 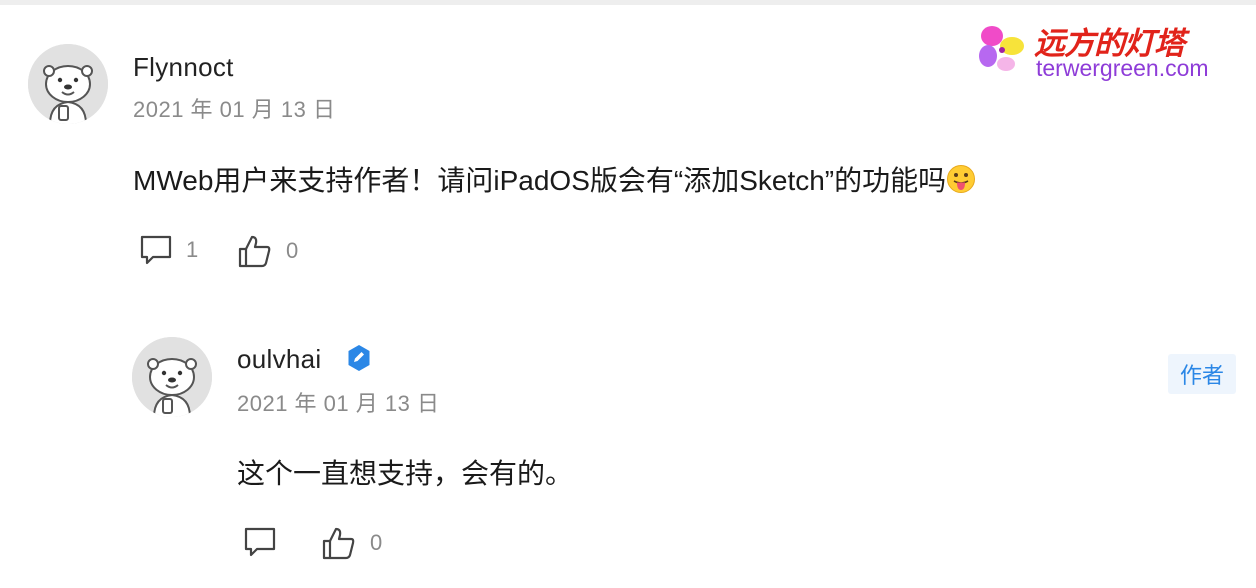 I want to click on face-with-tongue-icon, so click(x=961, y=179).